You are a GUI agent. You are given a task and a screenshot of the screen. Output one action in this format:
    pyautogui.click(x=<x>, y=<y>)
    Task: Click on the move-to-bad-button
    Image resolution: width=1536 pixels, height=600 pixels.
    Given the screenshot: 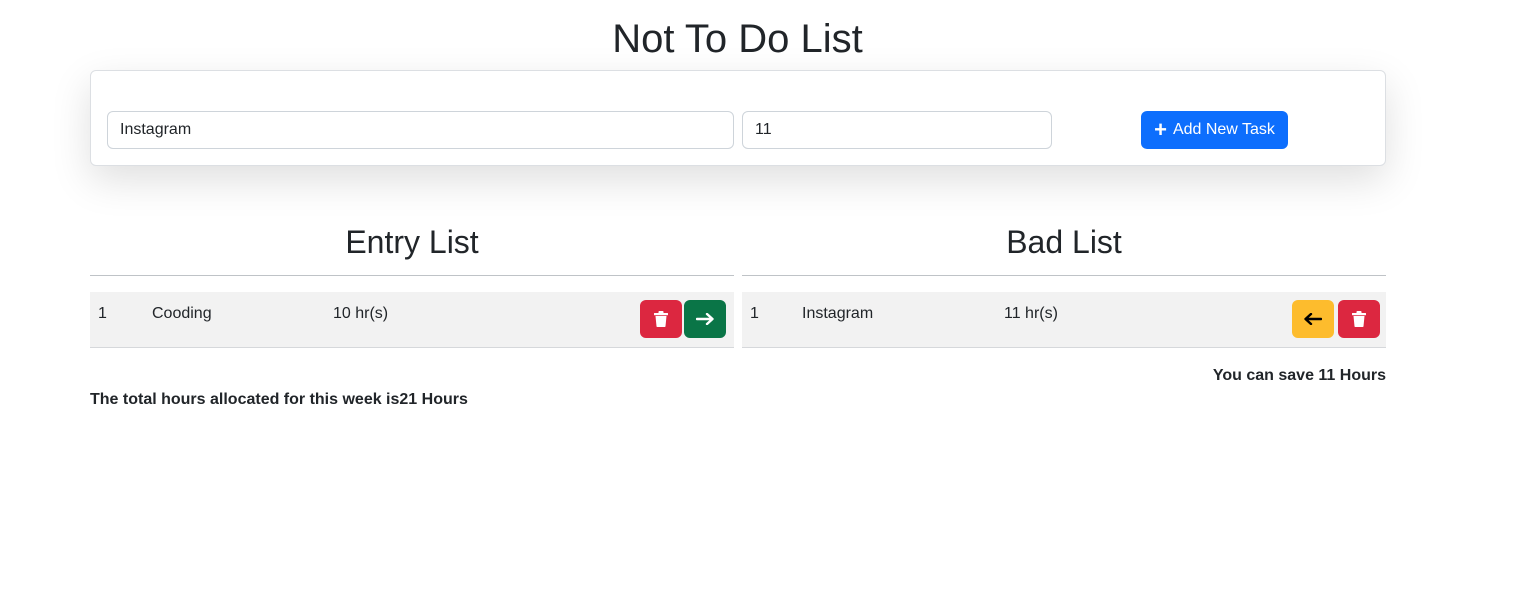 What is the action you would take?
    pyautogui.click(x=705, y=319)
    